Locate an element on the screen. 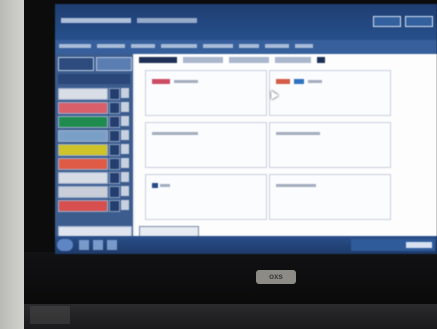  tab-strip is located at coordinates (286, 61).